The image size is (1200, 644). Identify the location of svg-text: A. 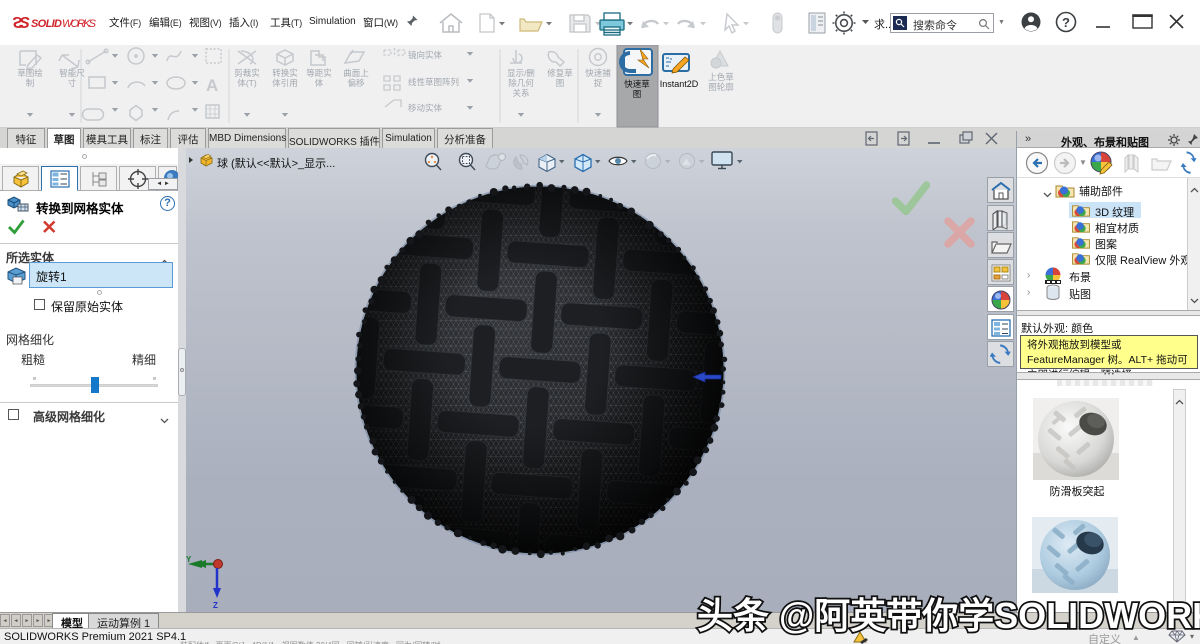
(212, 85).